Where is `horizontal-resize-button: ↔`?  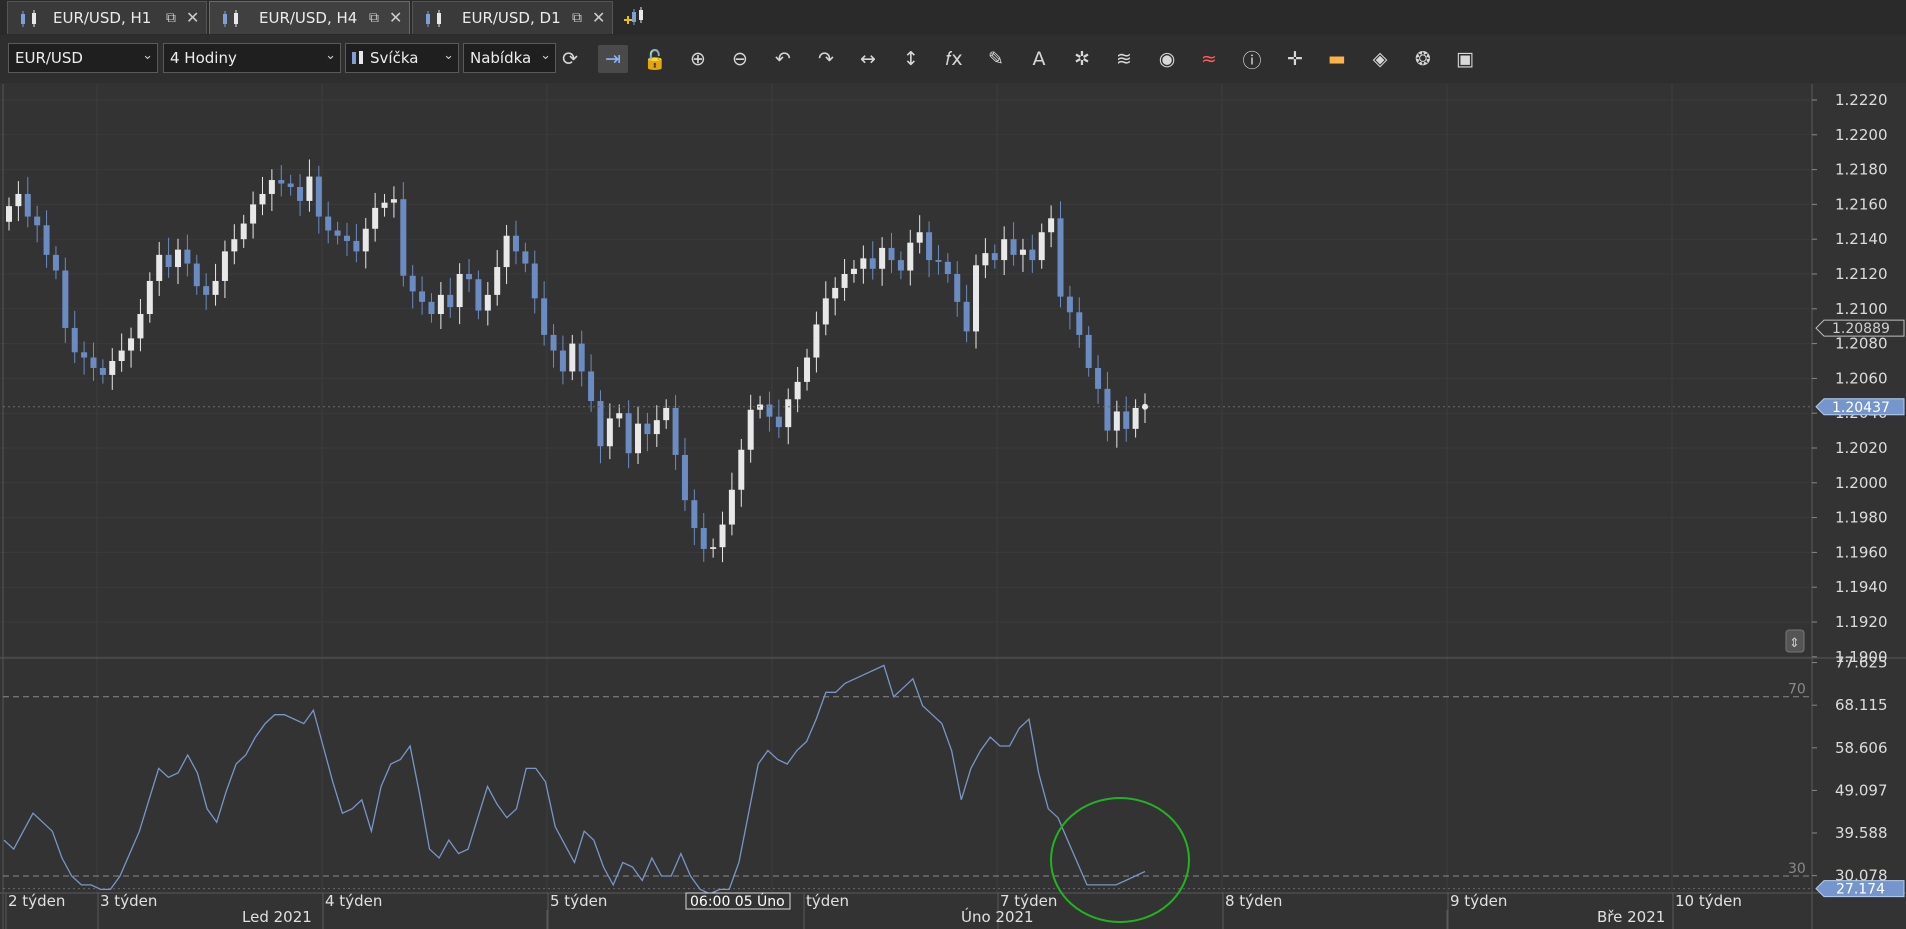
horizontal-resize-button: ↔ is located at coordinates (868, 59).